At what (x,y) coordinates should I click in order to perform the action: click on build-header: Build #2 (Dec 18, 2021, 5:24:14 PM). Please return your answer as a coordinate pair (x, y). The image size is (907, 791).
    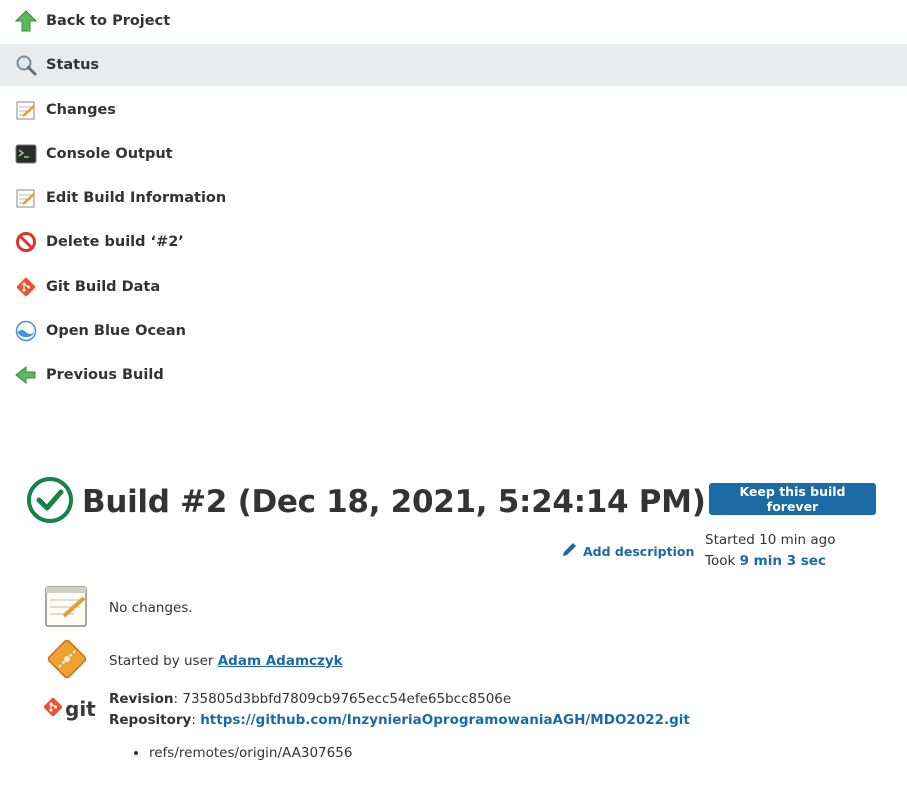
    Looking at the image, I should click on (366, 502).